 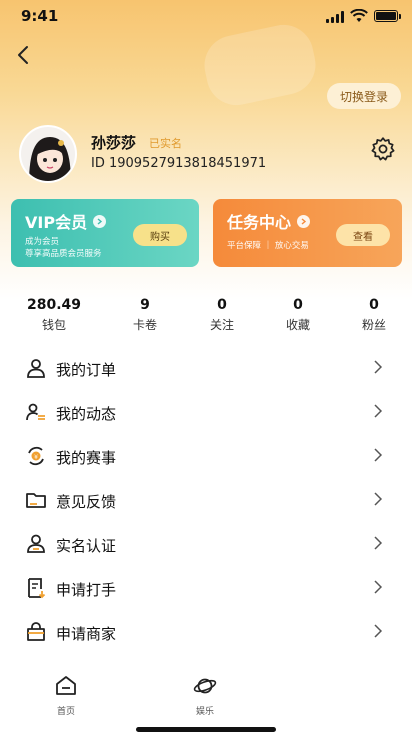 I want to click on user-id: ID 1909527913818451971, so click(x=179, y=163).